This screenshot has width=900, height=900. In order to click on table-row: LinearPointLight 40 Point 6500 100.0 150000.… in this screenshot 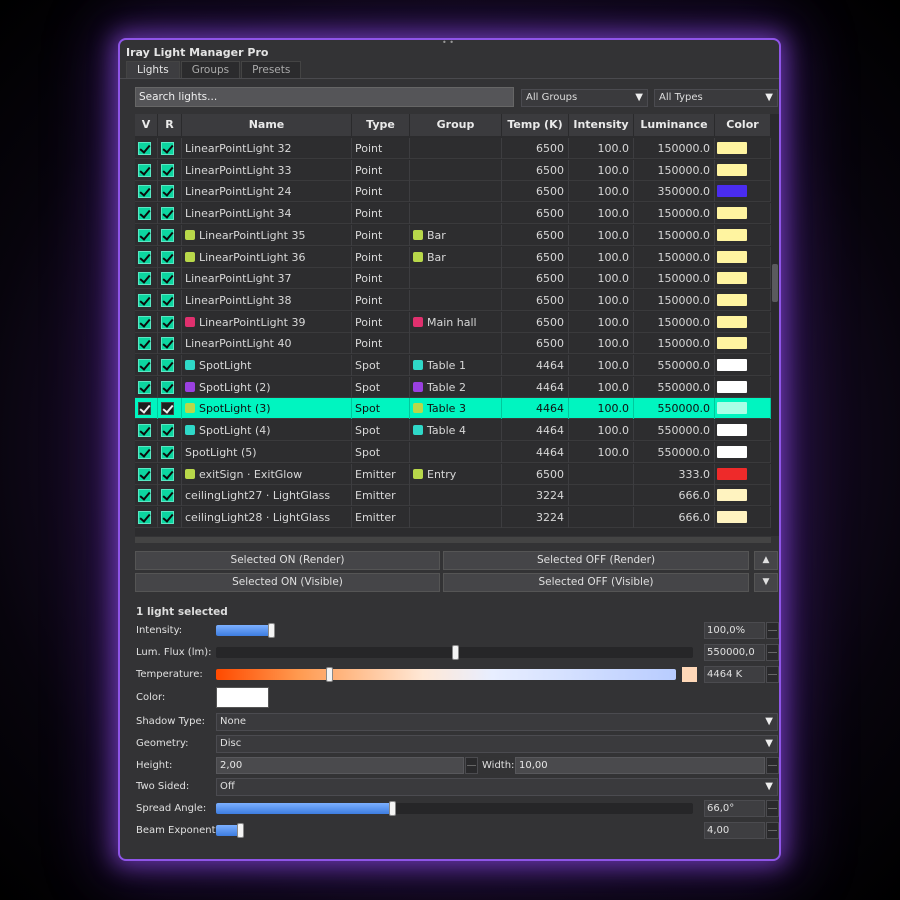, I will do `click(453, 344)`.